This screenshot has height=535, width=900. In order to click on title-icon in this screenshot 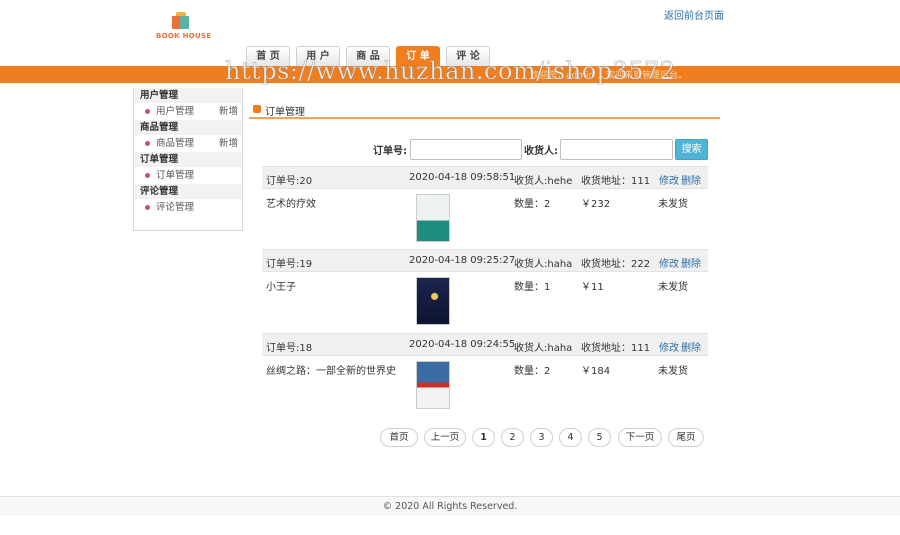, I will do `click(257, 109)`.